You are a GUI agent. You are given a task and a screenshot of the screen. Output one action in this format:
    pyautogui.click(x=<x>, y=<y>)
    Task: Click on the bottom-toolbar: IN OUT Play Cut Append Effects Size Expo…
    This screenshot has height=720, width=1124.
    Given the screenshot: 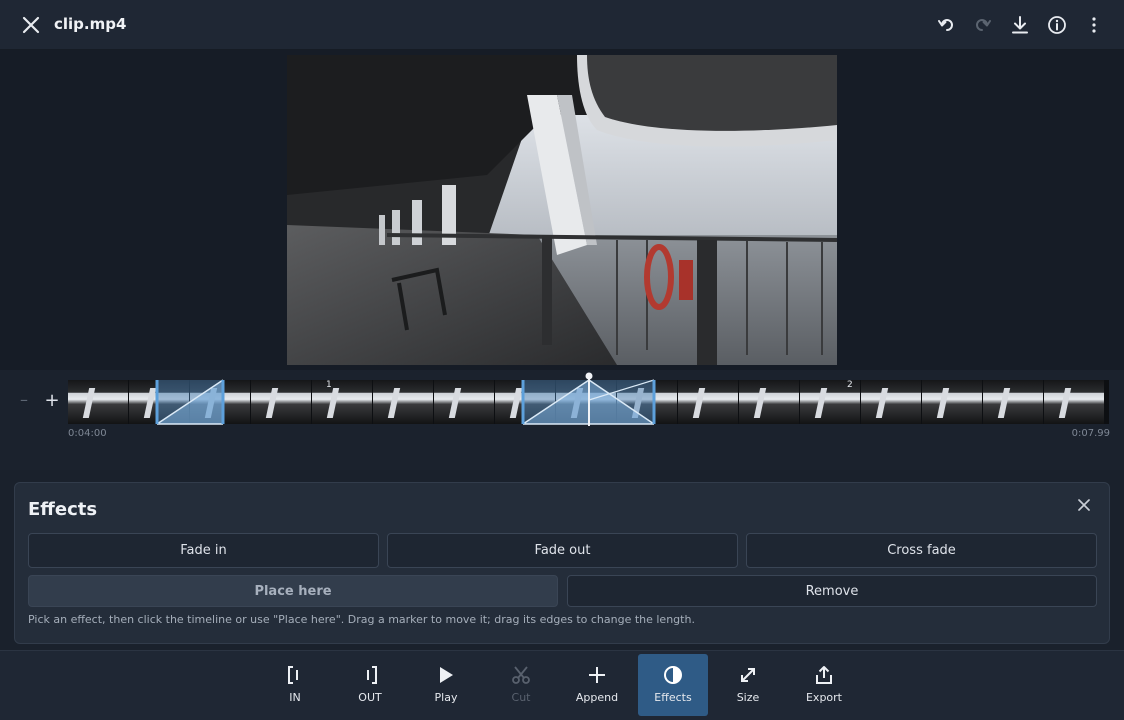 What is the action you would take?
    pyautogui.click(x=562, y=685)
    